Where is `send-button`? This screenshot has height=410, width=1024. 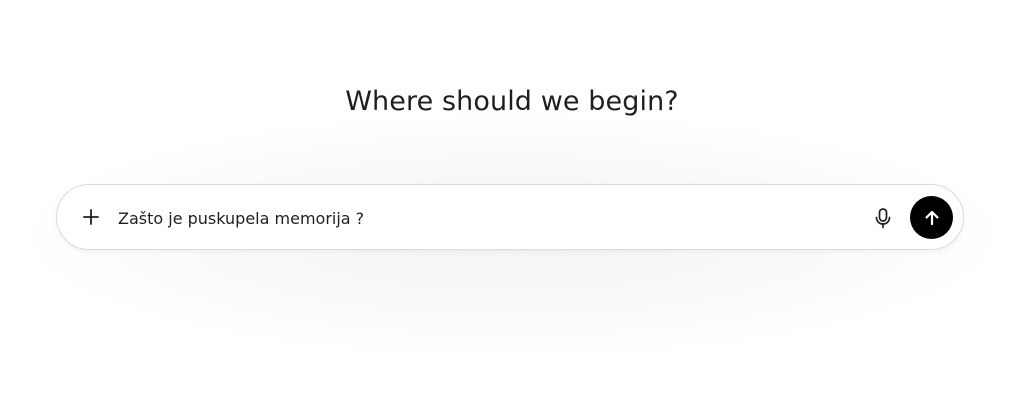 send-button is located at coordinates (931, 217).